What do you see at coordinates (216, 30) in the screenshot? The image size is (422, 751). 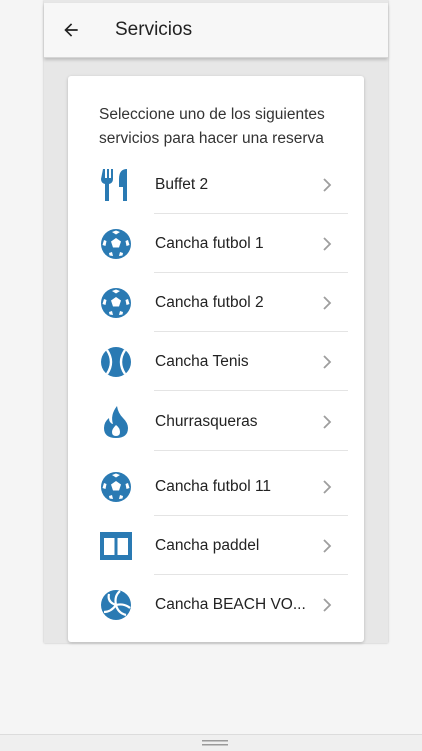 I see `app-bar: Servicios` at bounding box center [216, 30].